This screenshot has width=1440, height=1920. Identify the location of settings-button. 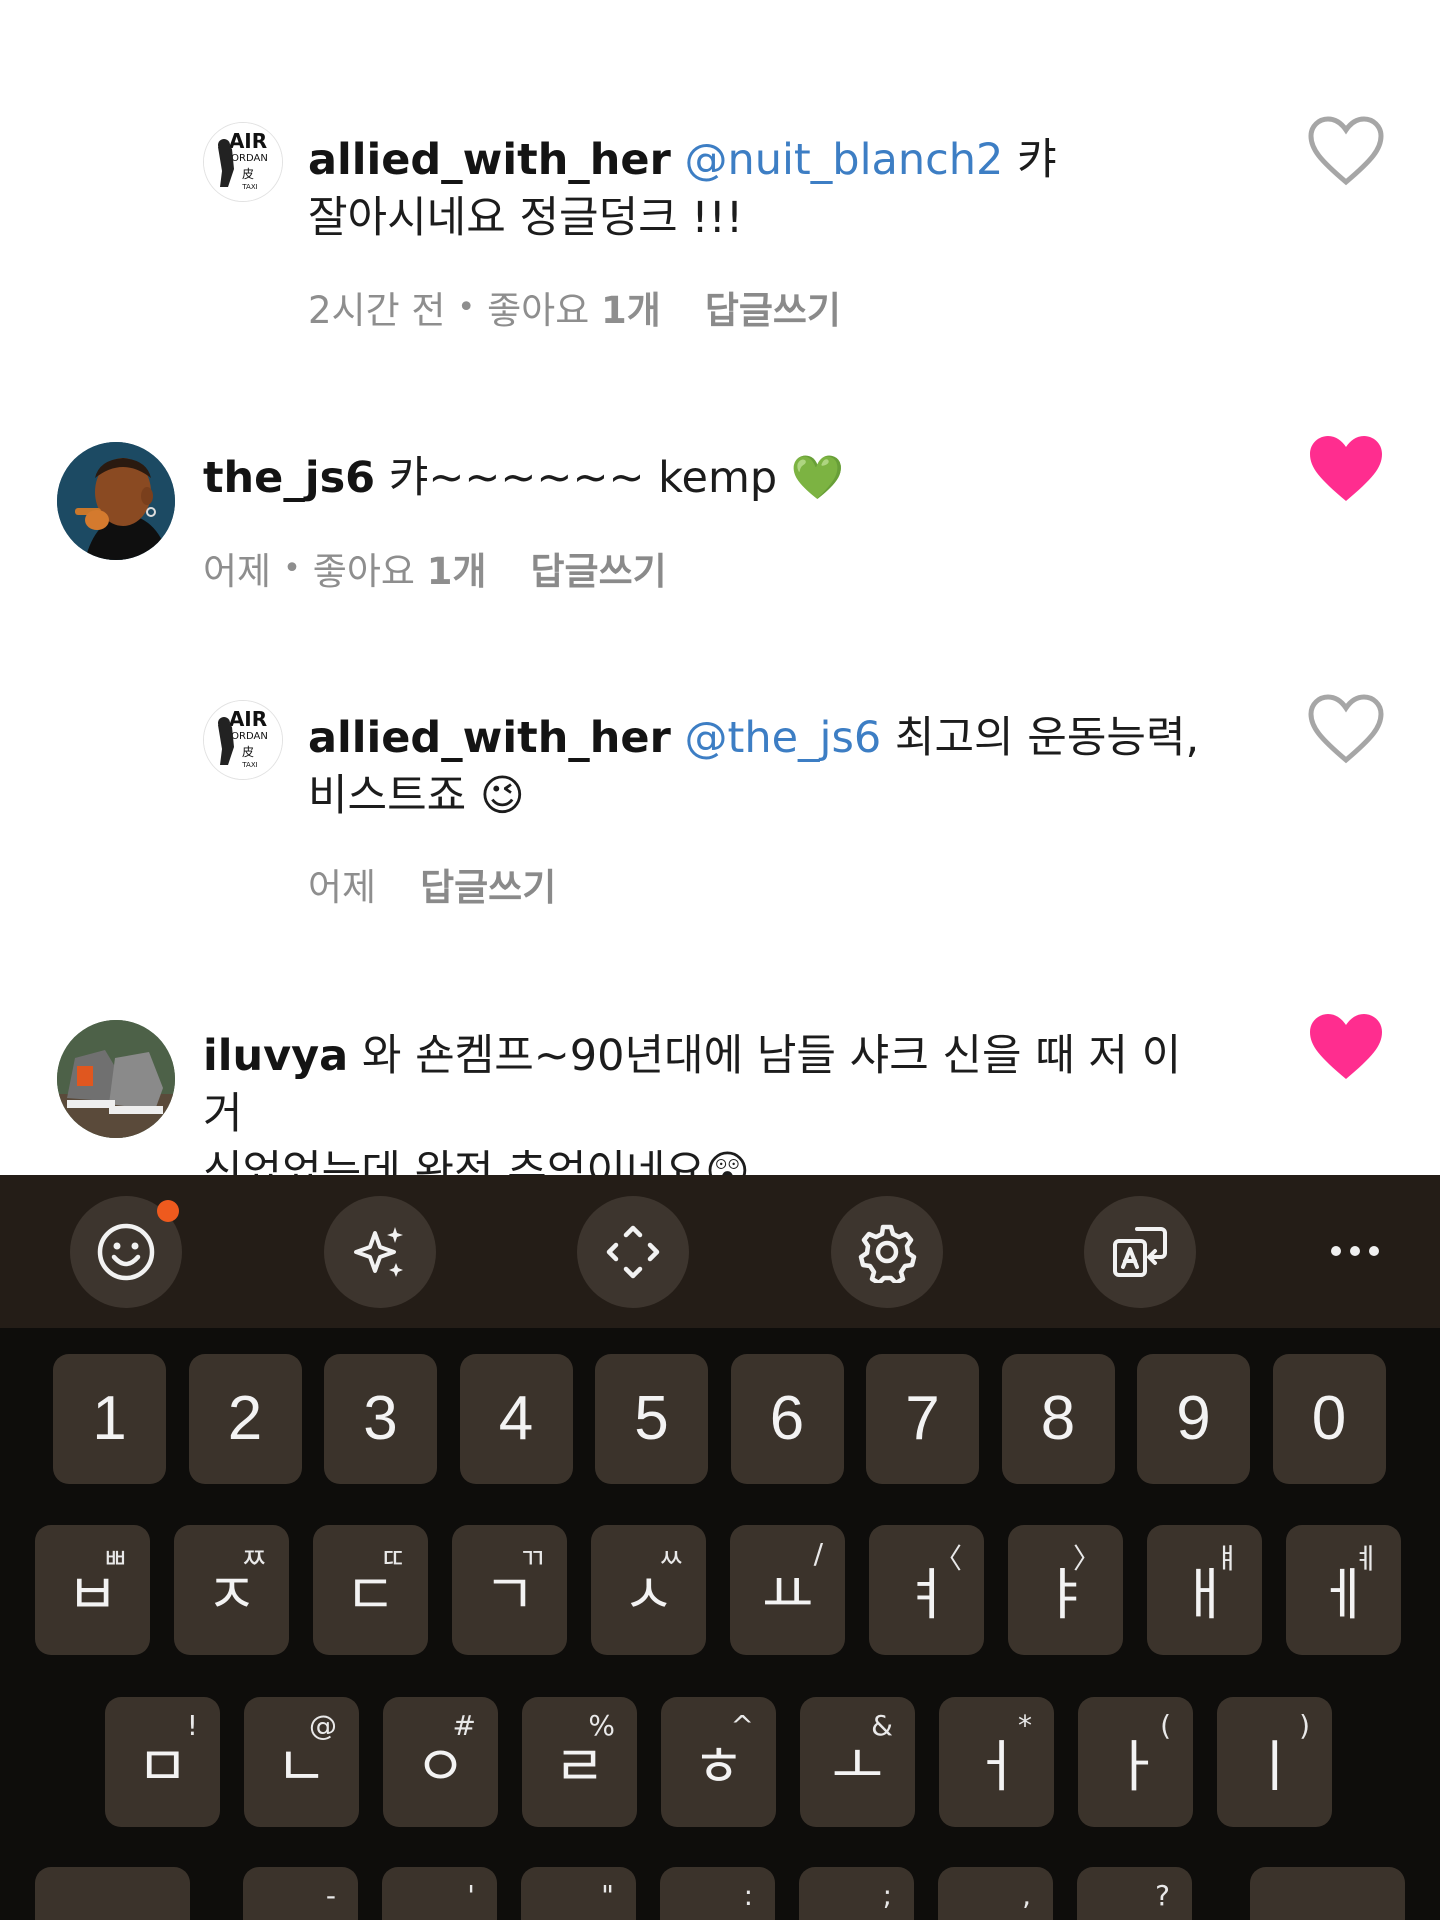
(887, 1252).